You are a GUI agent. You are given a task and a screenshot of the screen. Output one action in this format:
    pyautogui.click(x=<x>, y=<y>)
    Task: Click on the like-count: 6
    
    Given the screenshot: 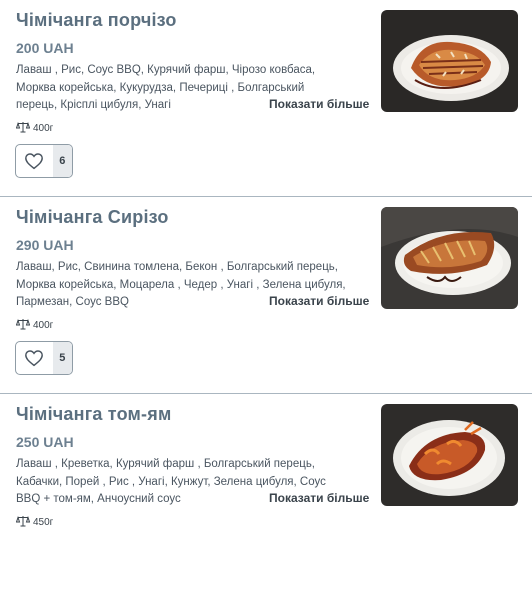 What is the action you would take?
    pyautogui.click(x=62, y=161)
    